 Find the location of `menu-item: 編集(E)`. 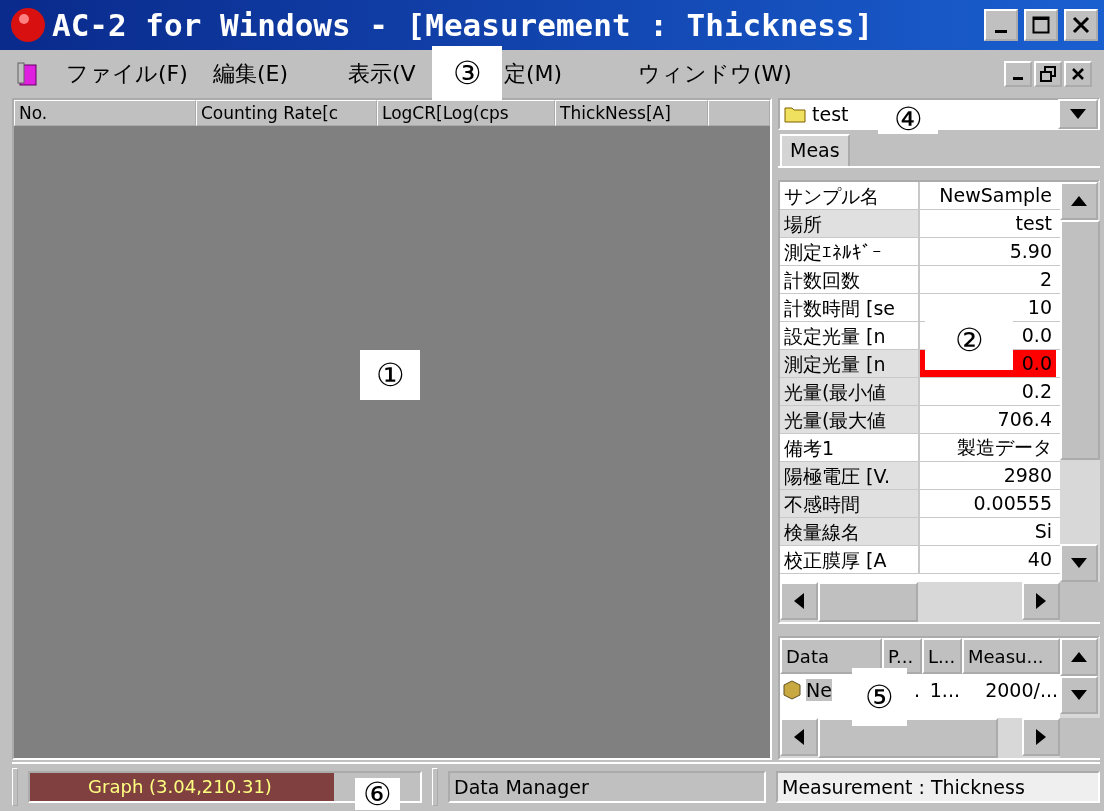

menu-item: 編集(E) is located at coordinates (251, 74).